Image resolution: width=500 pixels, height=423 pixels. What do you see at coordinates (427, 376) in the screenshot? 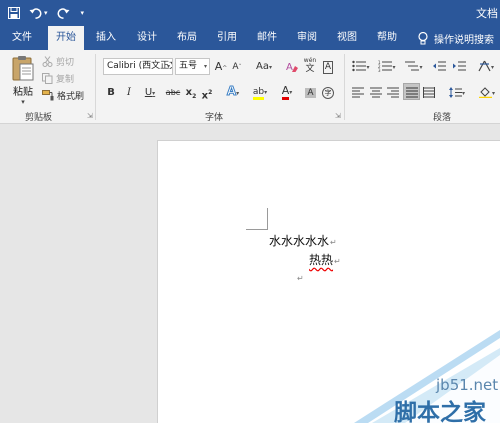
I see `watermark-graphic` at bounding box center [427, 376].